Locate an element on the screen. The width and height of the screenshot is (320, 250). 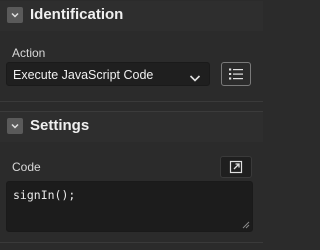
action-select-value: Execute JavaScript Code is located at coordinates (83, 75).